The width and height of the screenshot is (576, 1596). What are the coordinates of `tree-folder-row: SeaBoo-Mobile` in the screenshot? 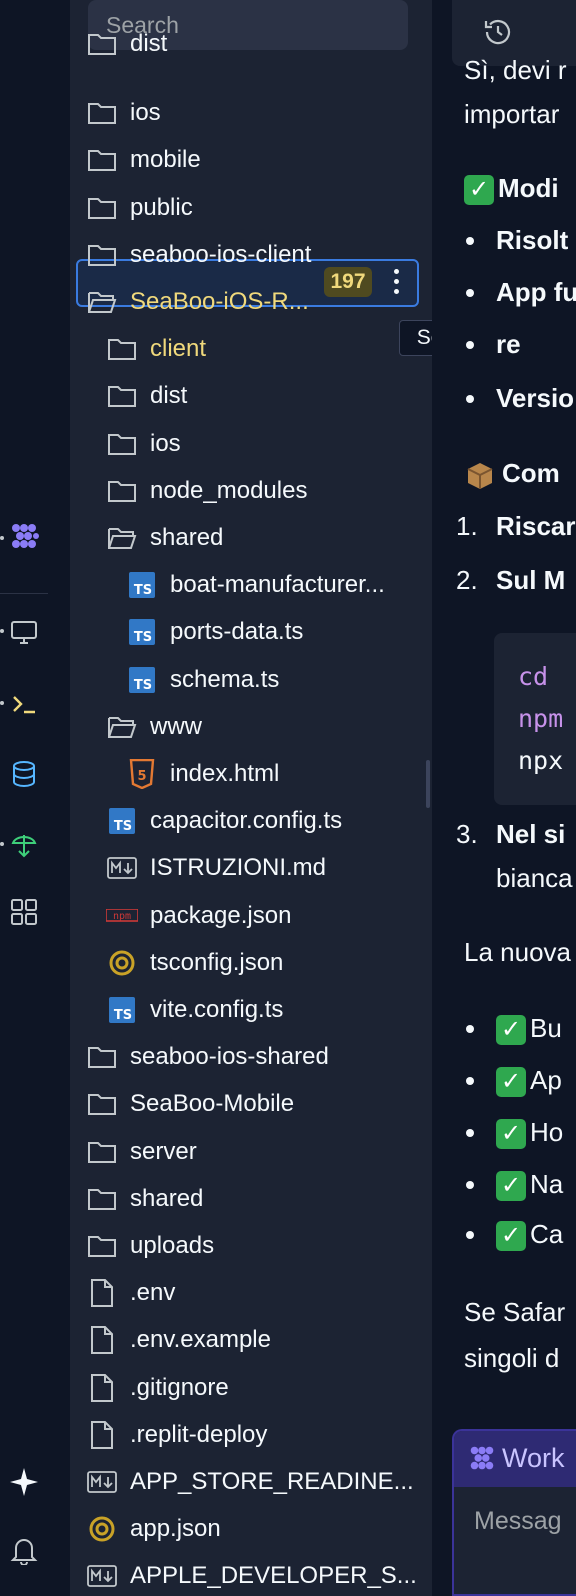 It's located at (251, 1104).